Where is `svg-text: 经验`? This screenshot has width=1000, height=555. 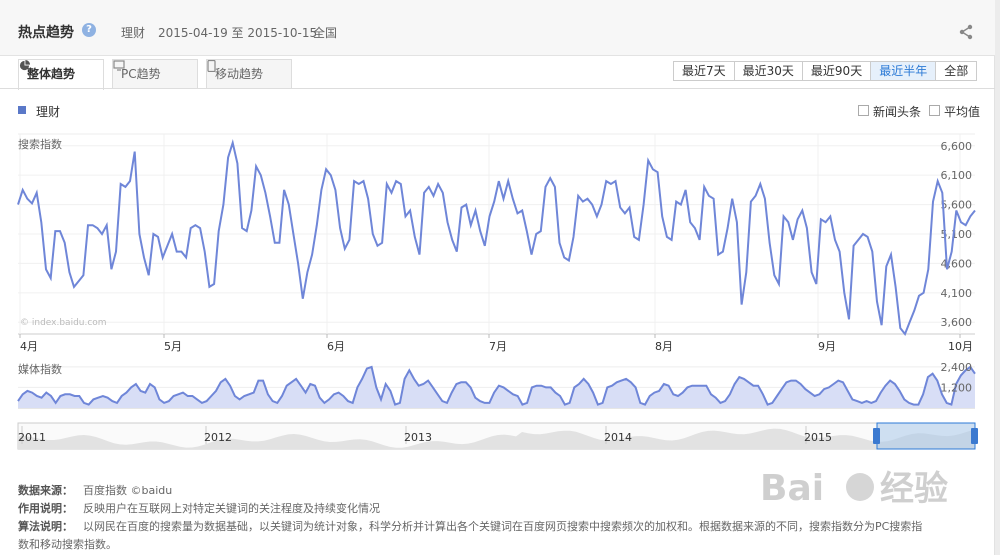
svg-text: 经验 is located at coordinates (914, 489).